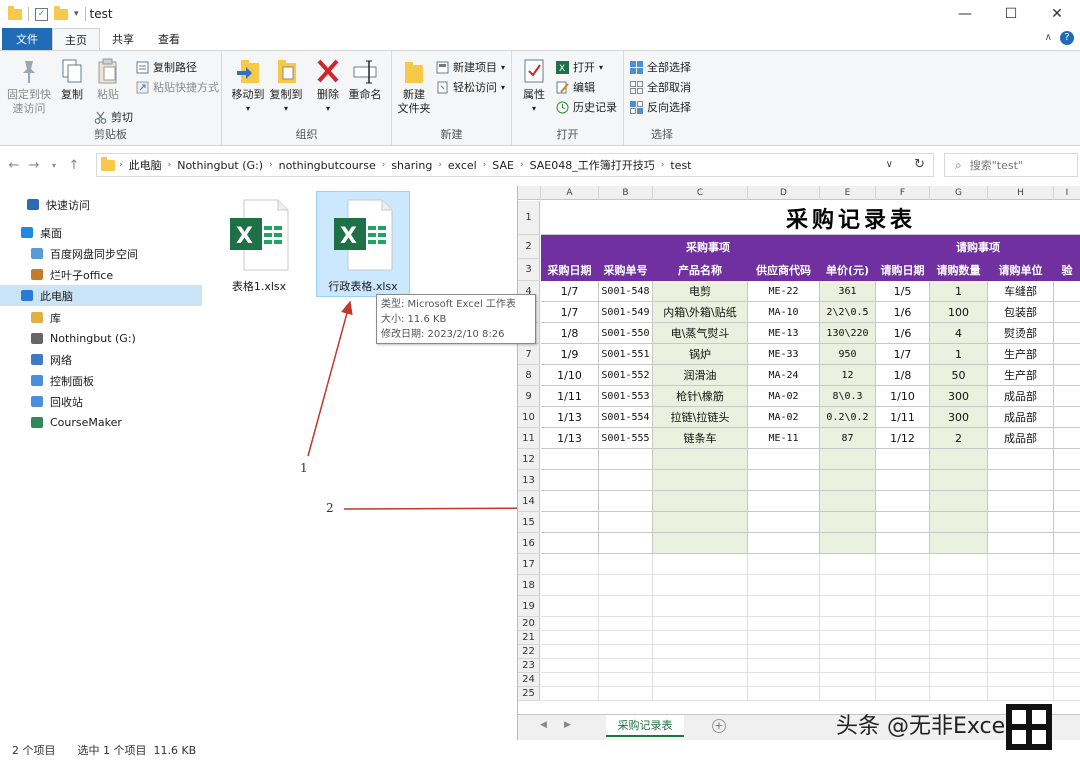  Describe the element at coordinates (570, 270) in the screenshot. I see `sheet-cell: 采购日期` at that location.